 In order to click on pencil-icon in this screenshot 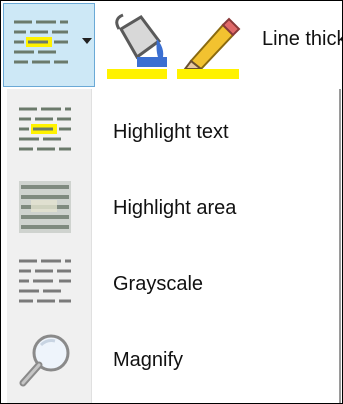, I will do `click(212, 43)`.